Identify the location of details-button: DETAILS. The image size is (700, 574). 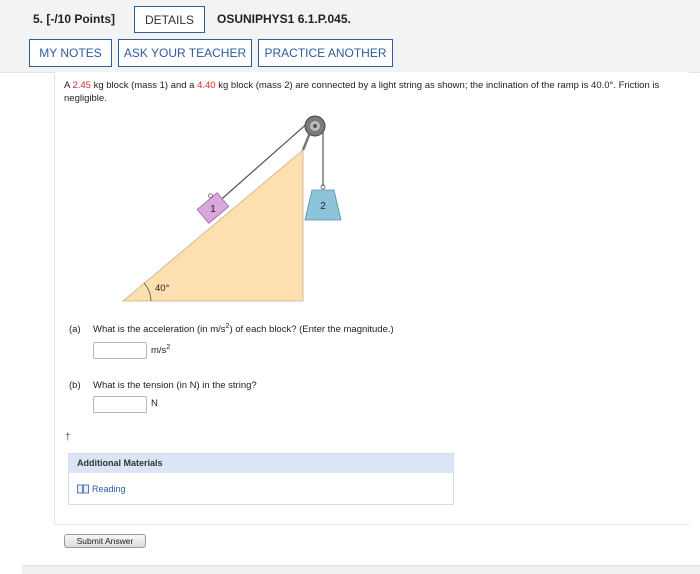
(169, 19).